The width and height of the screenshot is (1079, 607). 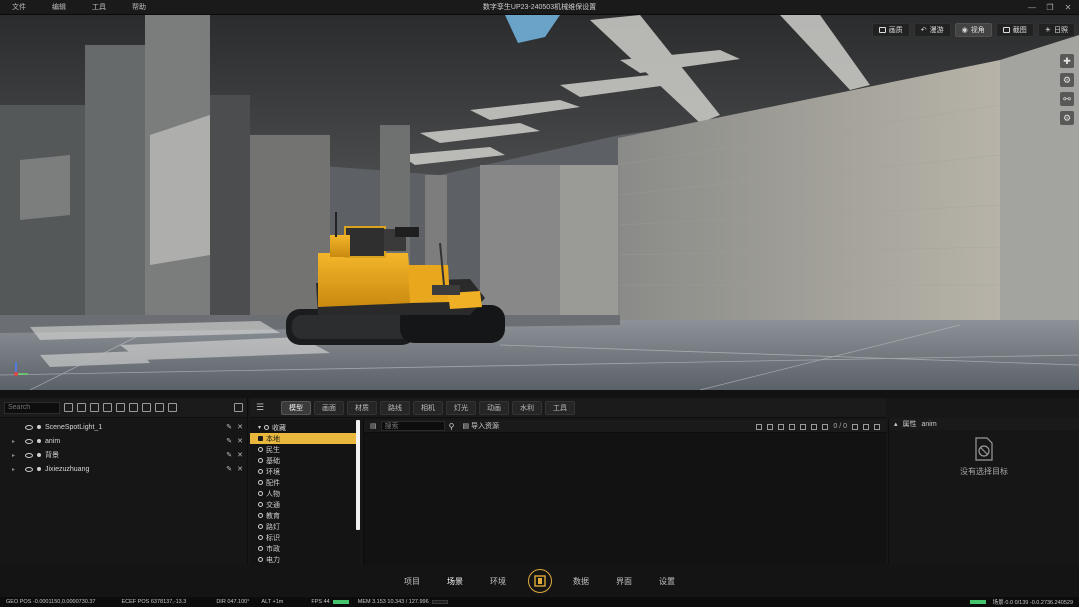 I want to click on upload-icon, so click(x=825, y=426).